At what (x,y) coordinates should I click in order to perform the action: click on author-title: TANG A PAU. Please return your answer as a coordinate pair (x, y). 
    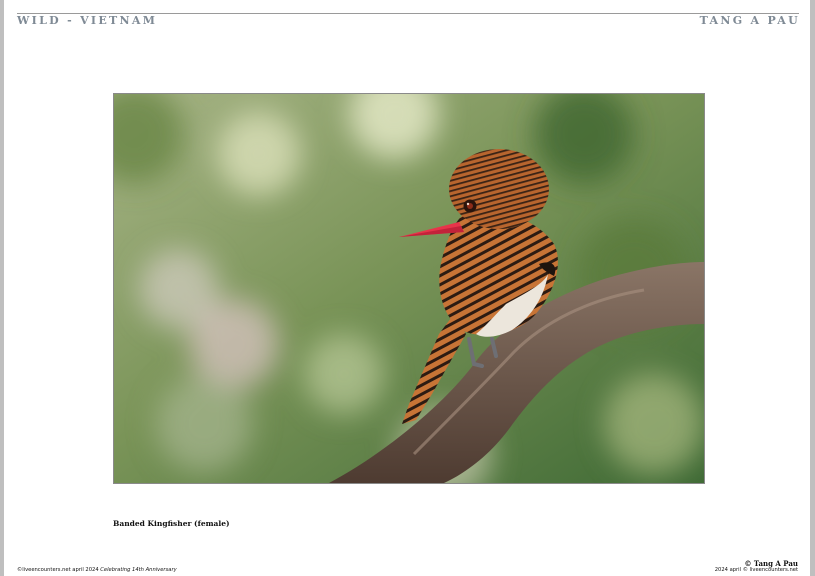
    Looking at the image, I should click on (749, 20).